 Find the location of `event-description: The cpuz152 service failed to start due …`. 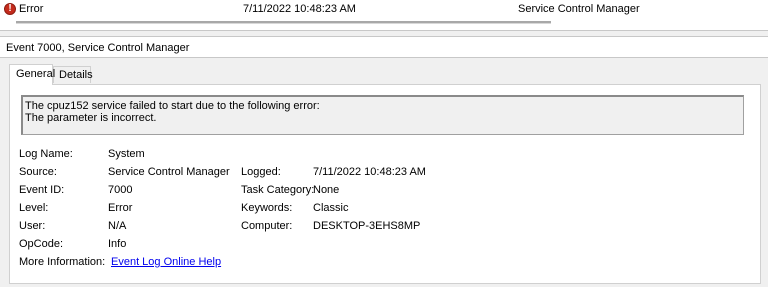

event-description: The cpuz152 service failed to start due … is located at coordinates (382, 115).